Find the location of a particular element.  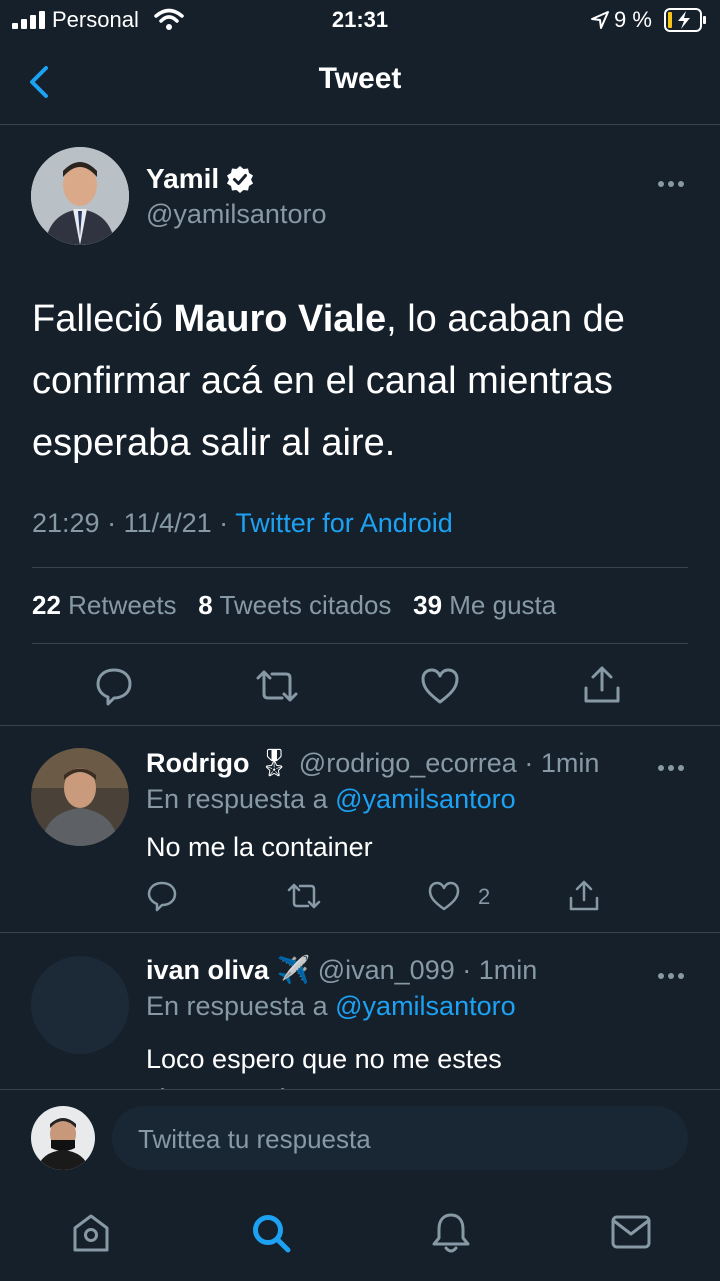

quotes-label: Tweets citados is located at coordinates (305, 605).